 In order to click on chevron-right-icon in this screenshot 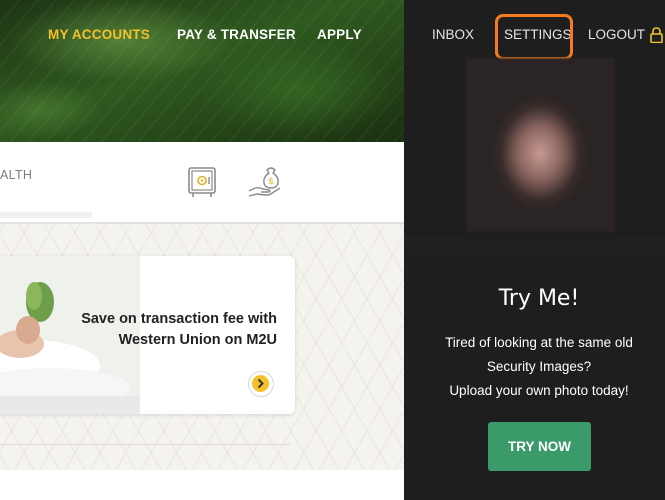, I will do `click(260, 383)`.